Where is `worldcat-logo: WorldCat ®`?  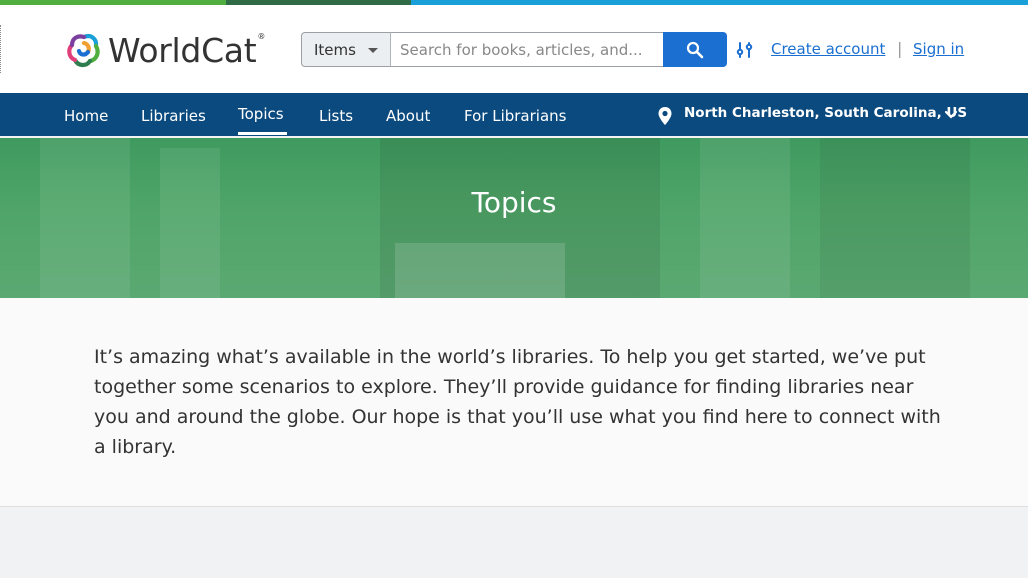 worldcat-logo: WorldCat ® is located at coordinates (164, 50).